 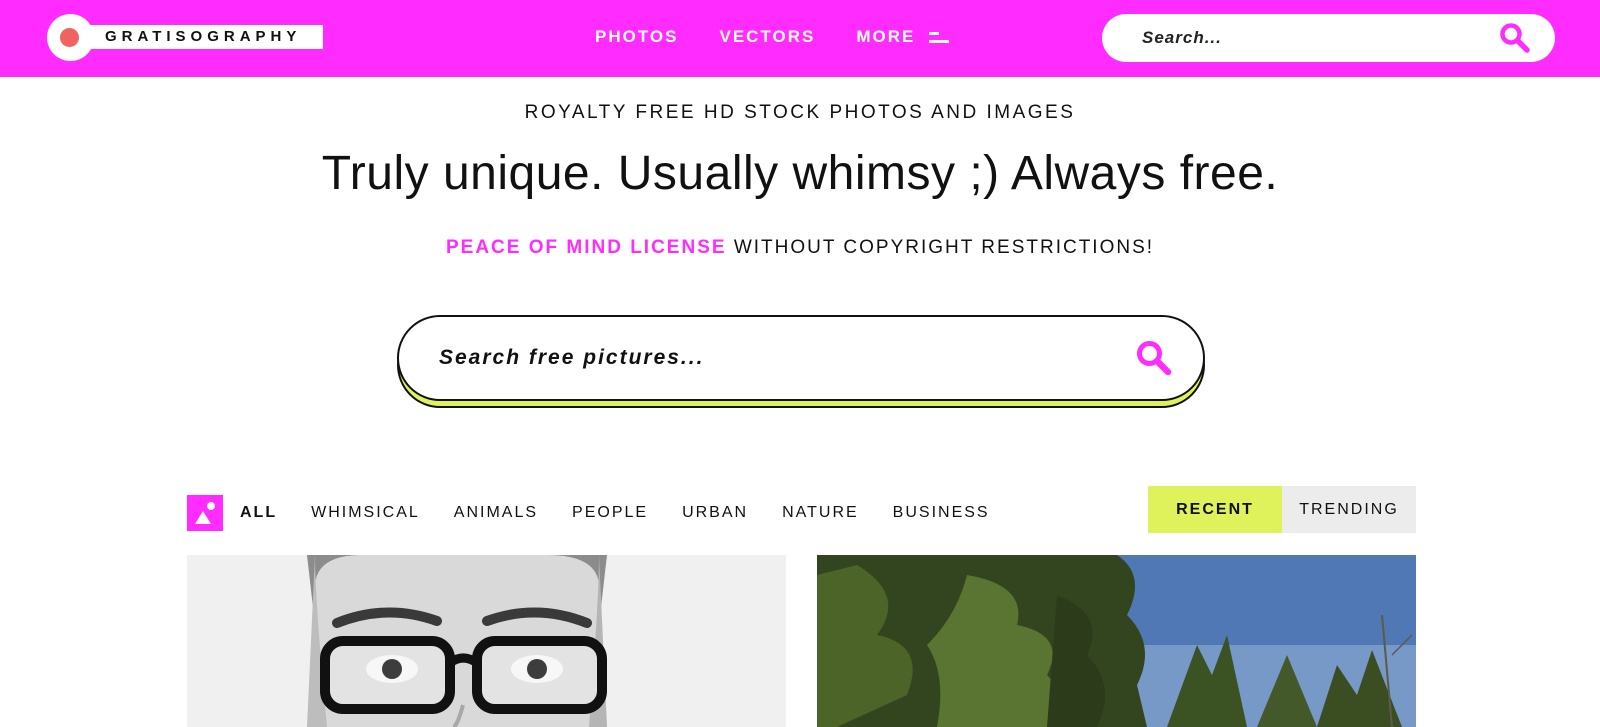 I want to click on logo-dot, so click(x=69, y=37).